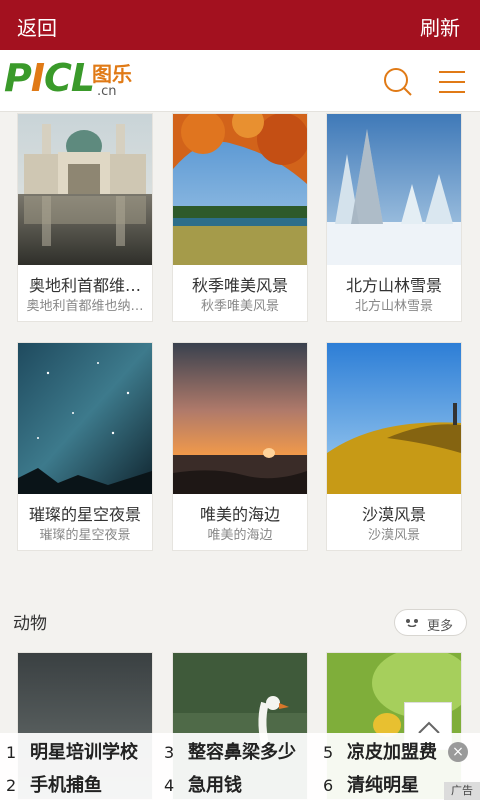  Describe the element at coordinates (393, 514) in the screenshot. I see `card-title: 沙漠风景` at that location.